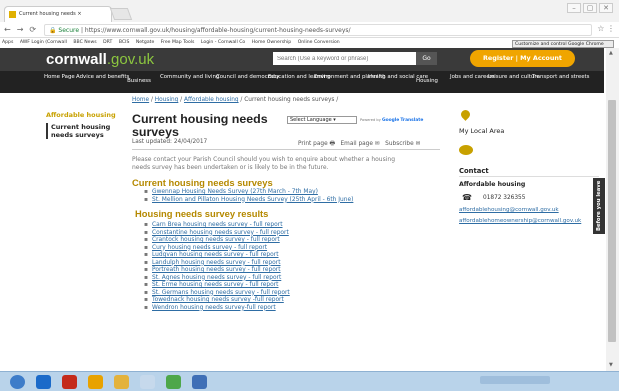 Image resolution: width=619 pixels, height=391 pixels. Describe the element at coordinates (344, 58) in the screenshot. I see `site-search-input` at that location.